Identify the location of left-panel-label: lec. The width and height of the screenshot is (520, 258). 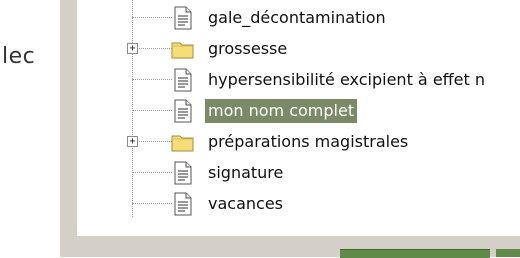
(19, 56).